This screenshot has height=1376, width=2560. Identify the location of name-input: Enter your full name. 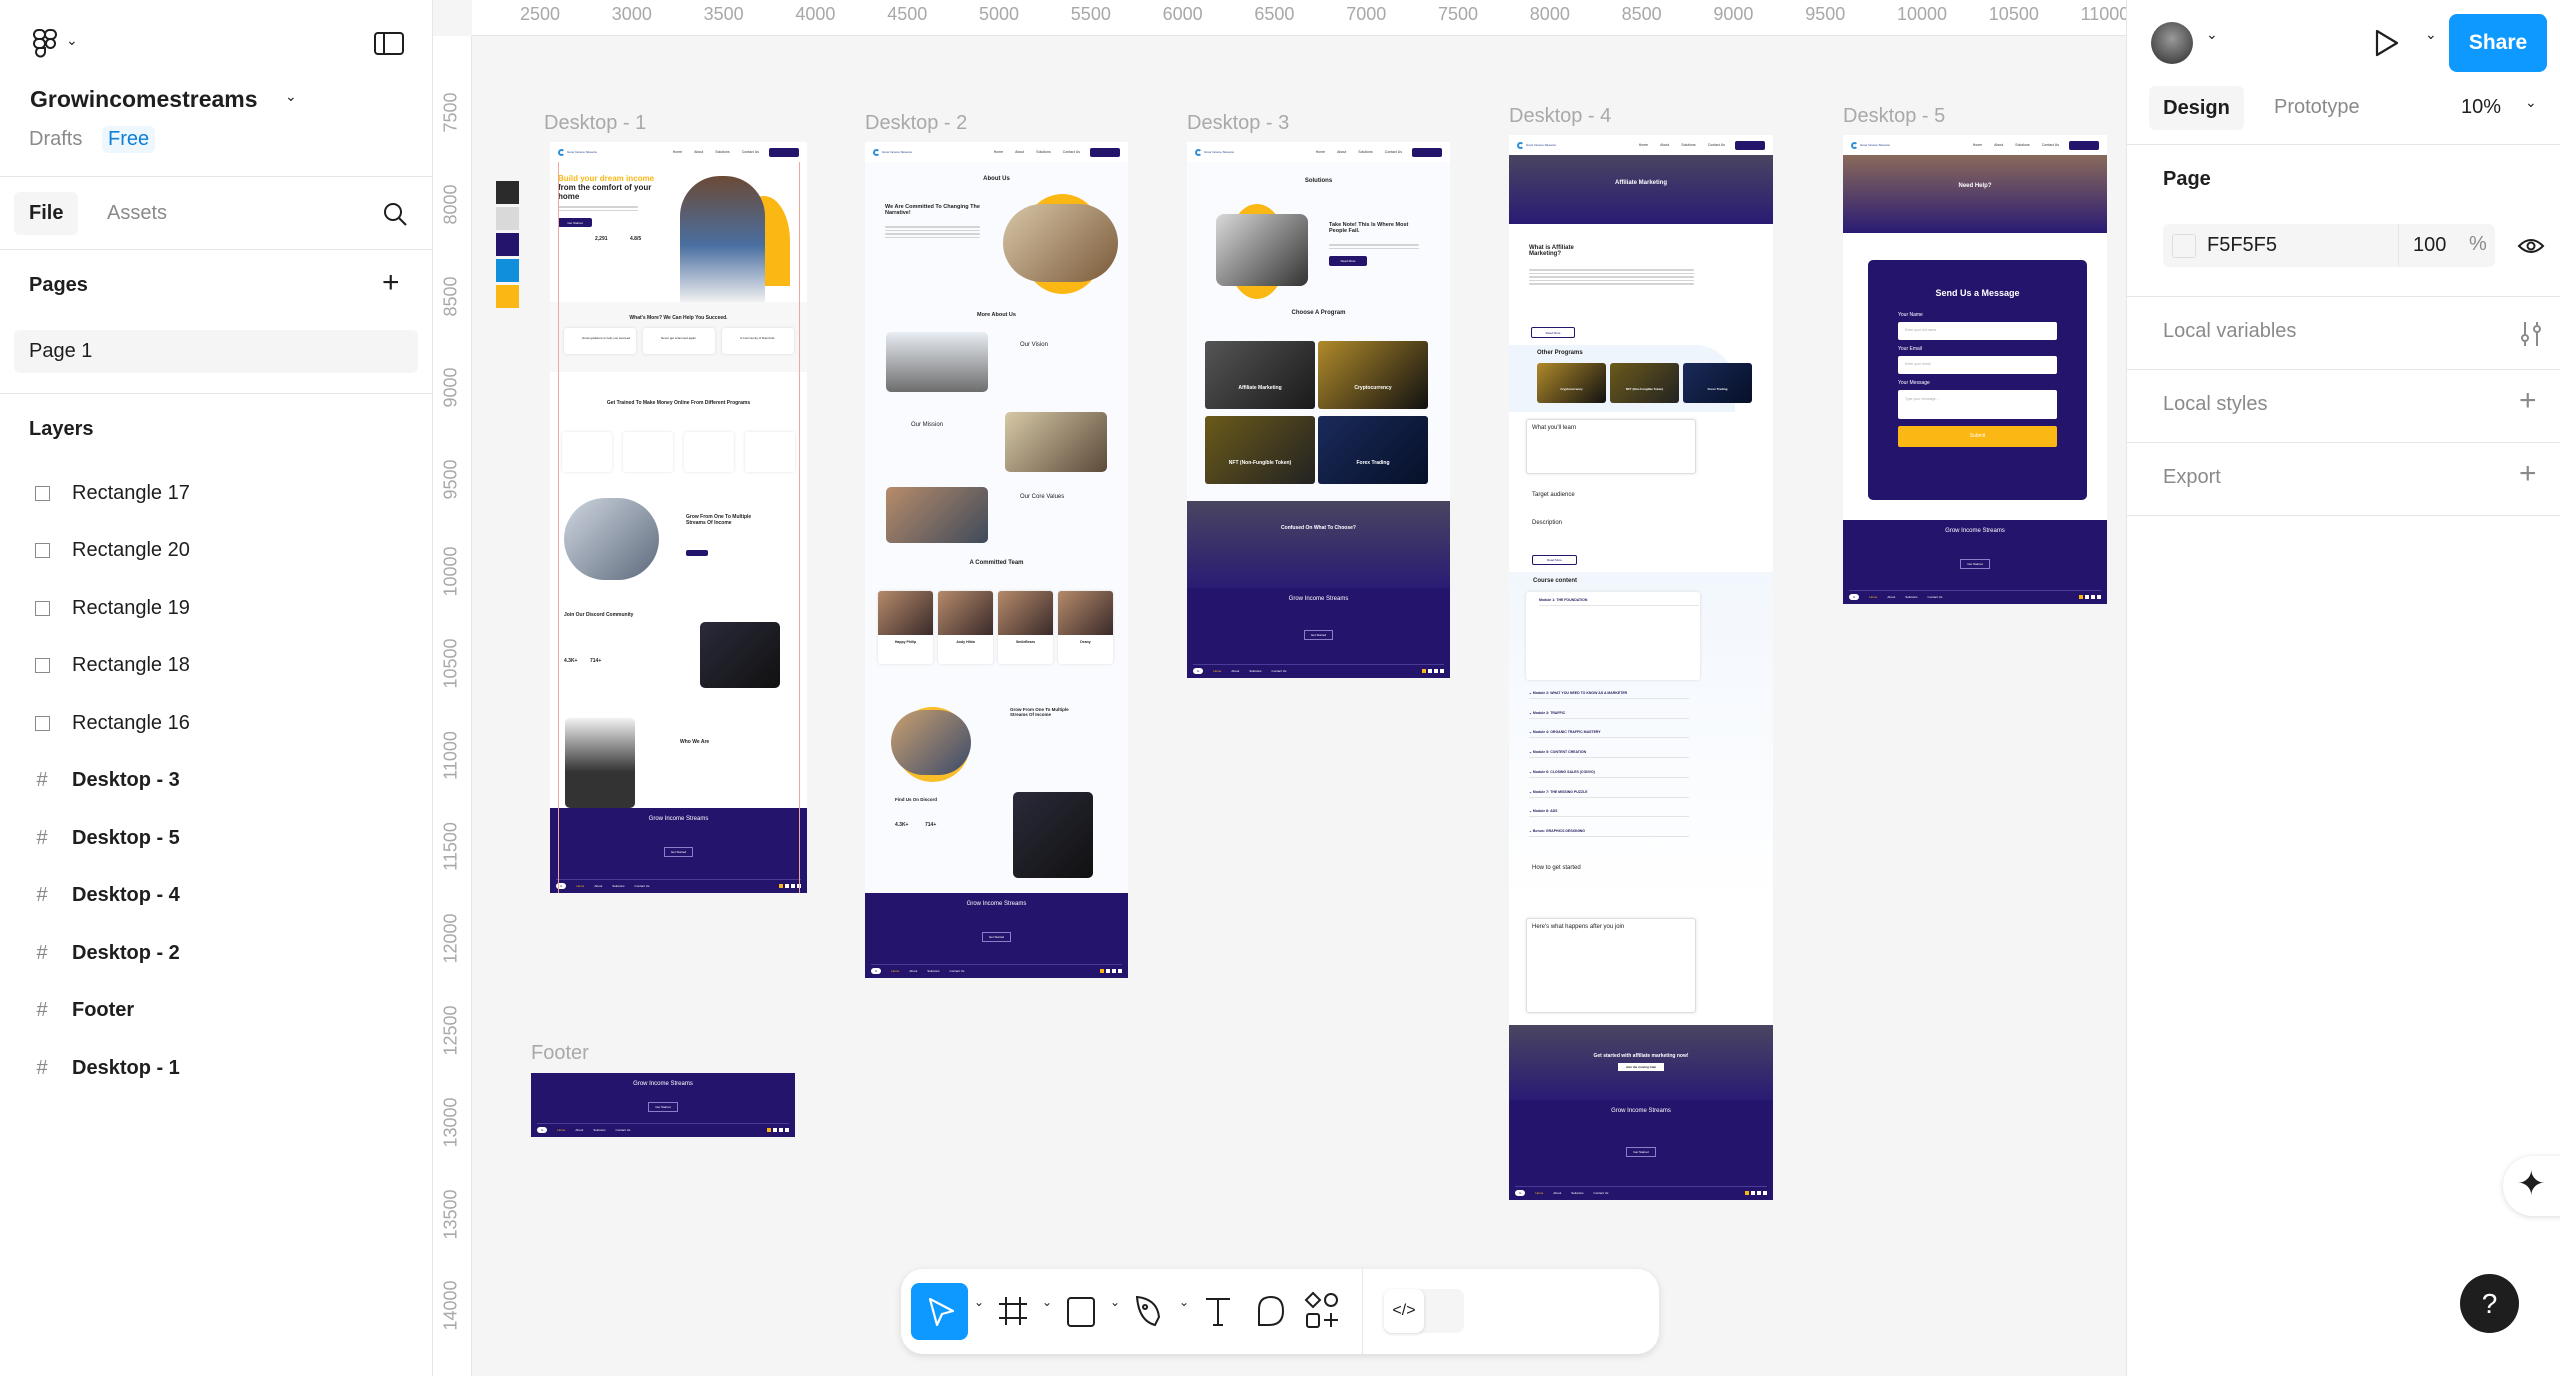
(1977, 331).